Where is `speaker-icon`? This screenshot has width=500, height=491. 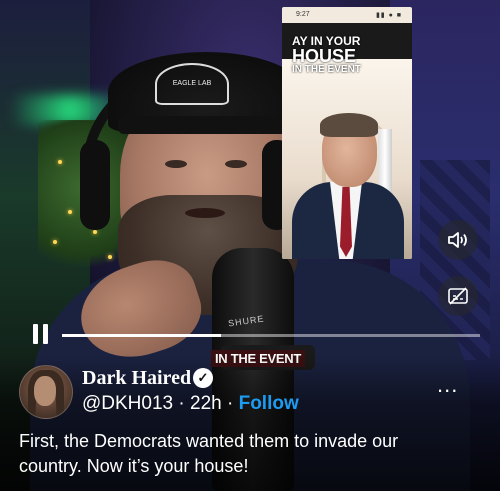
speaker-icon is located at coordinates (457, 240).